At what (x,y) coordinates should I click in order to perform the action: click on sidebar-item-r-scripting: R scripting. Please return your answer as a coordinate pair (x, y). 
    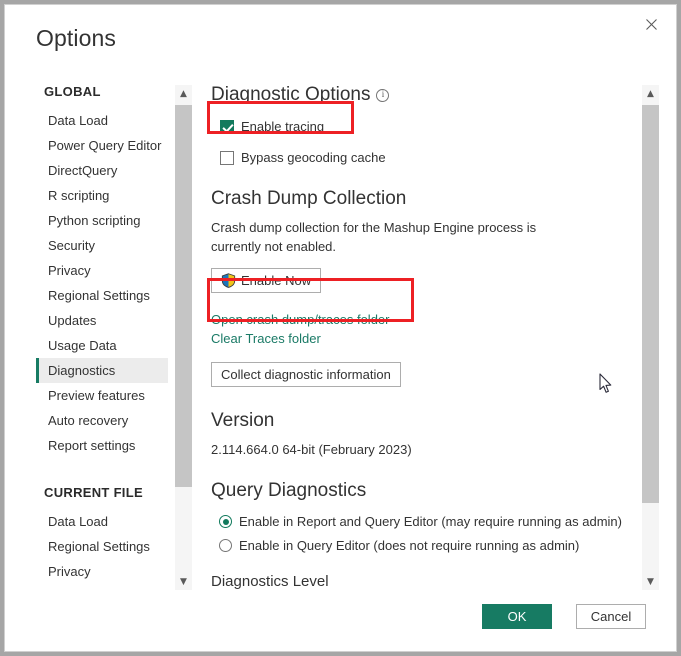
    Looking at the image, I should click on (102, 195).